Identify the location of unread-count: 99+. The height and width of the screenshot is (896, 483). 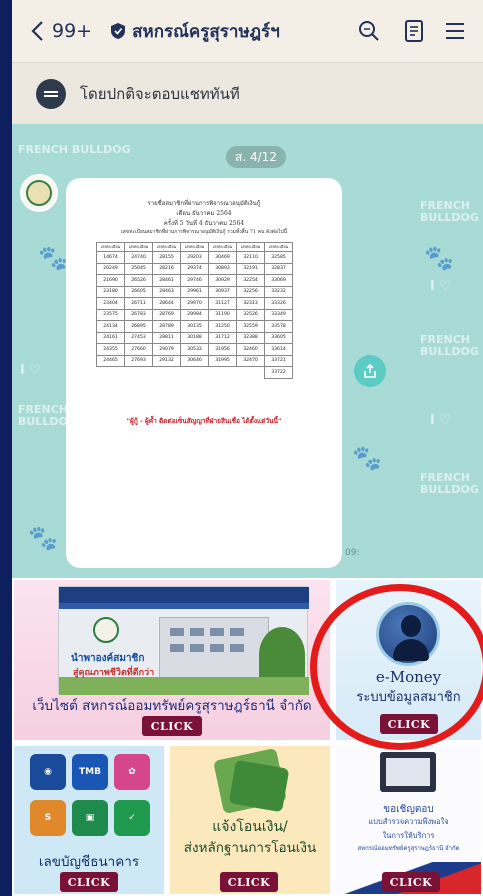
(72, 31).